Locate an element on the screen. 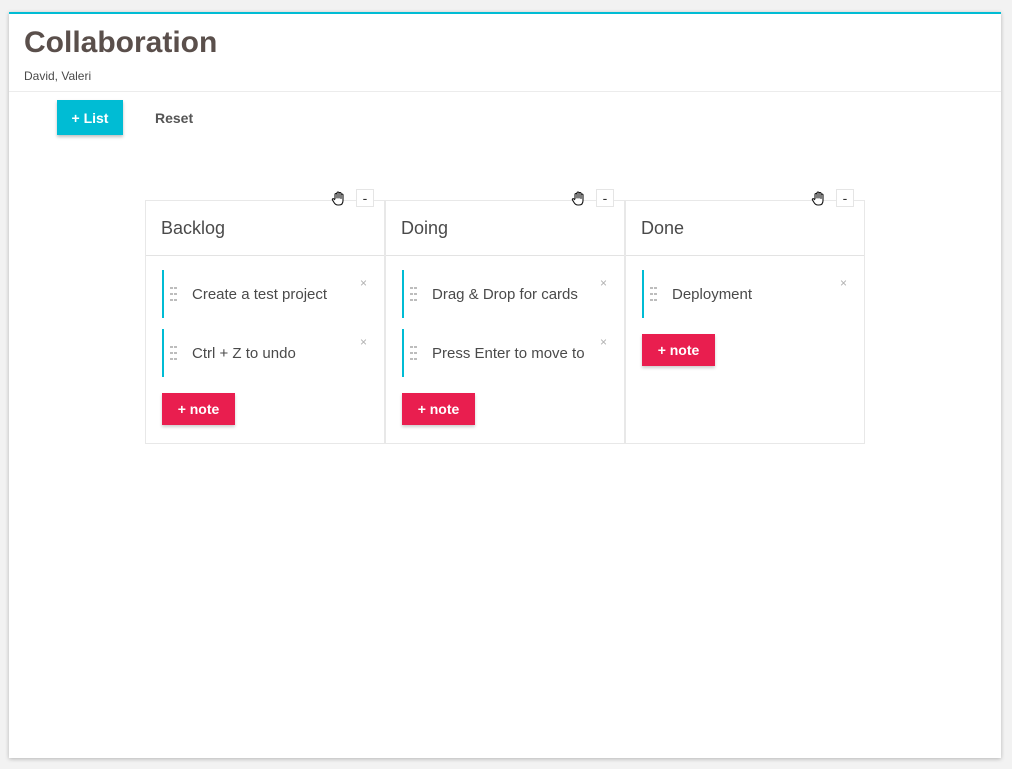 This screenshot has width=1012, height=769. note-card: Press Enter to move to × is located at coordinates (505, 353).